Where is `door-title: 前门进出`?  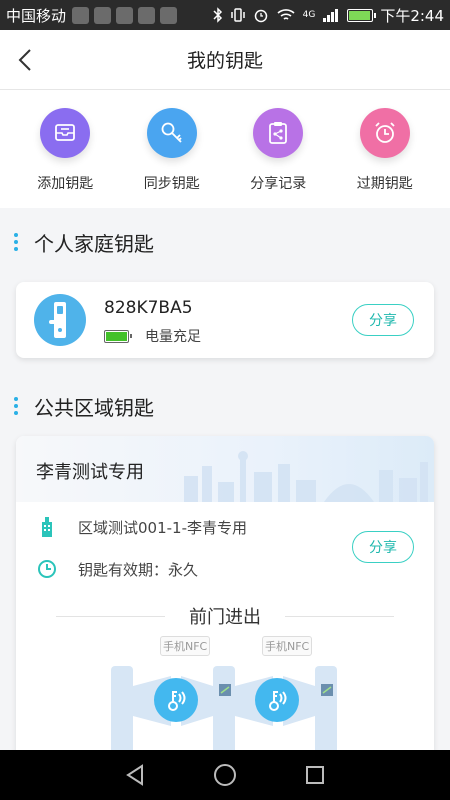 door-title: 前门进出 is located at coordinates (225, 617).